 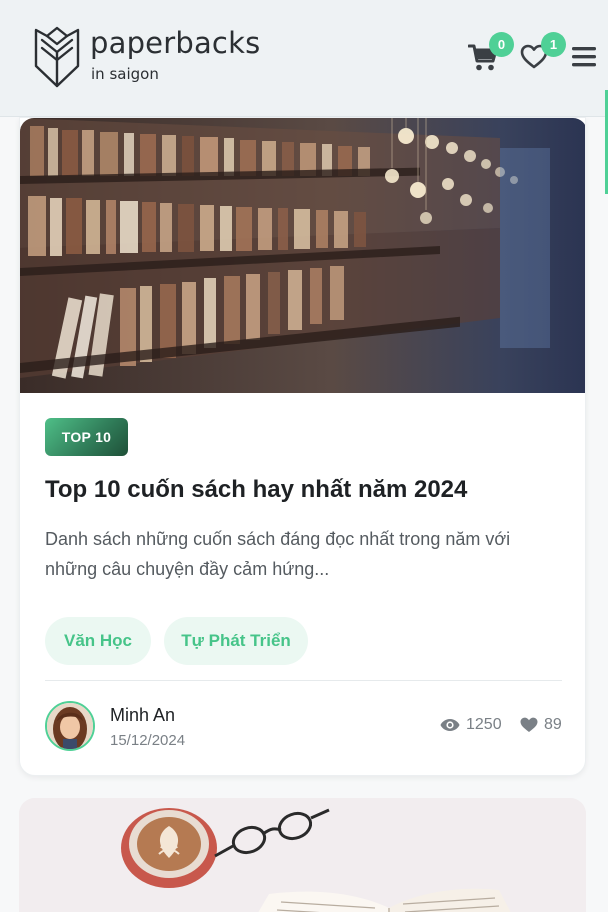 What do you see at coordinates (484, 724) in the screenshot?
I see `view-count-value: 1250` at bounding box center [484, 724].